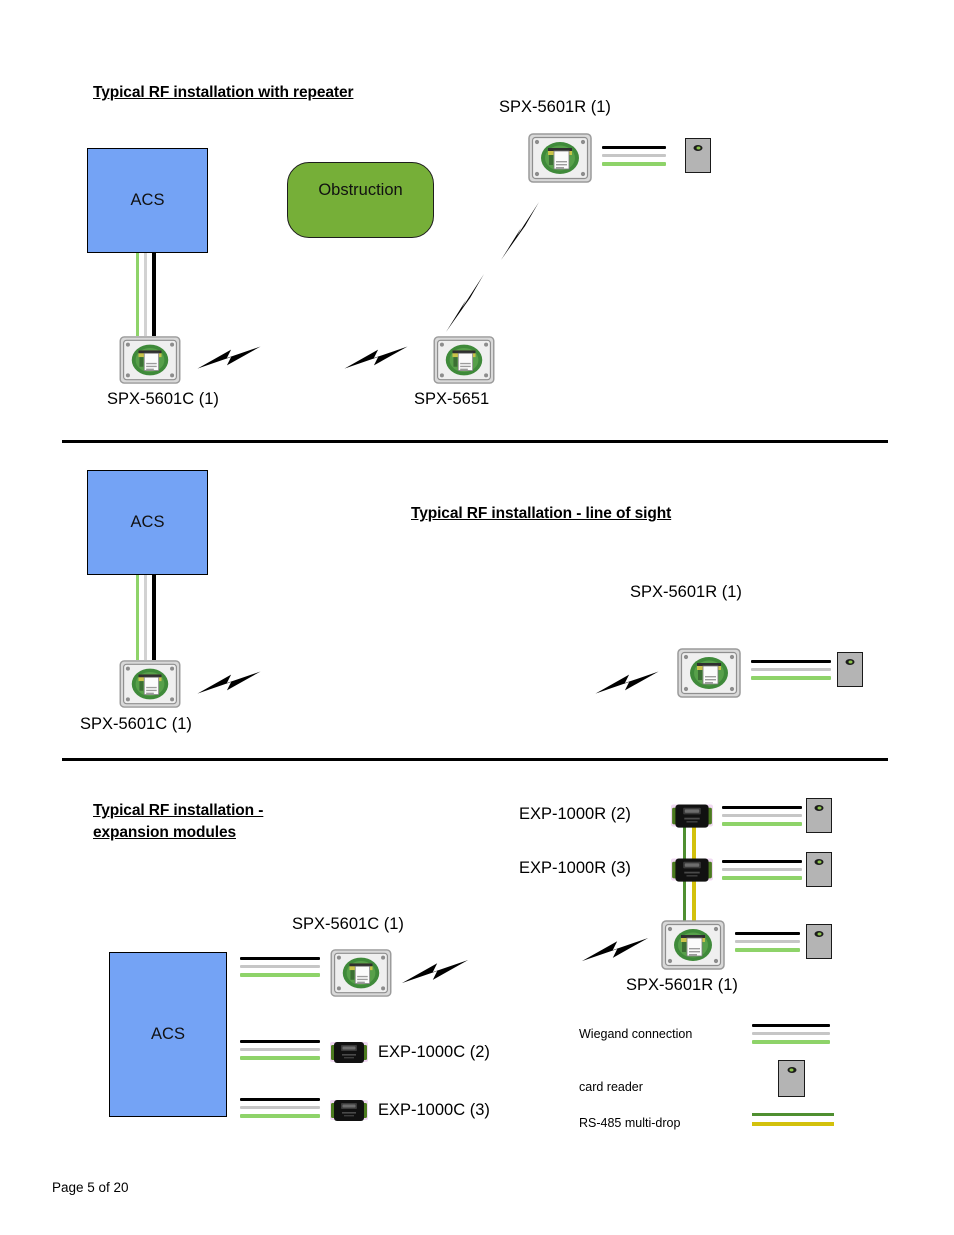 Image resolution: width=954 pixels, height=1235 pixels. I want to click on acs-box-expansion: ACS, so click(168, 1034).